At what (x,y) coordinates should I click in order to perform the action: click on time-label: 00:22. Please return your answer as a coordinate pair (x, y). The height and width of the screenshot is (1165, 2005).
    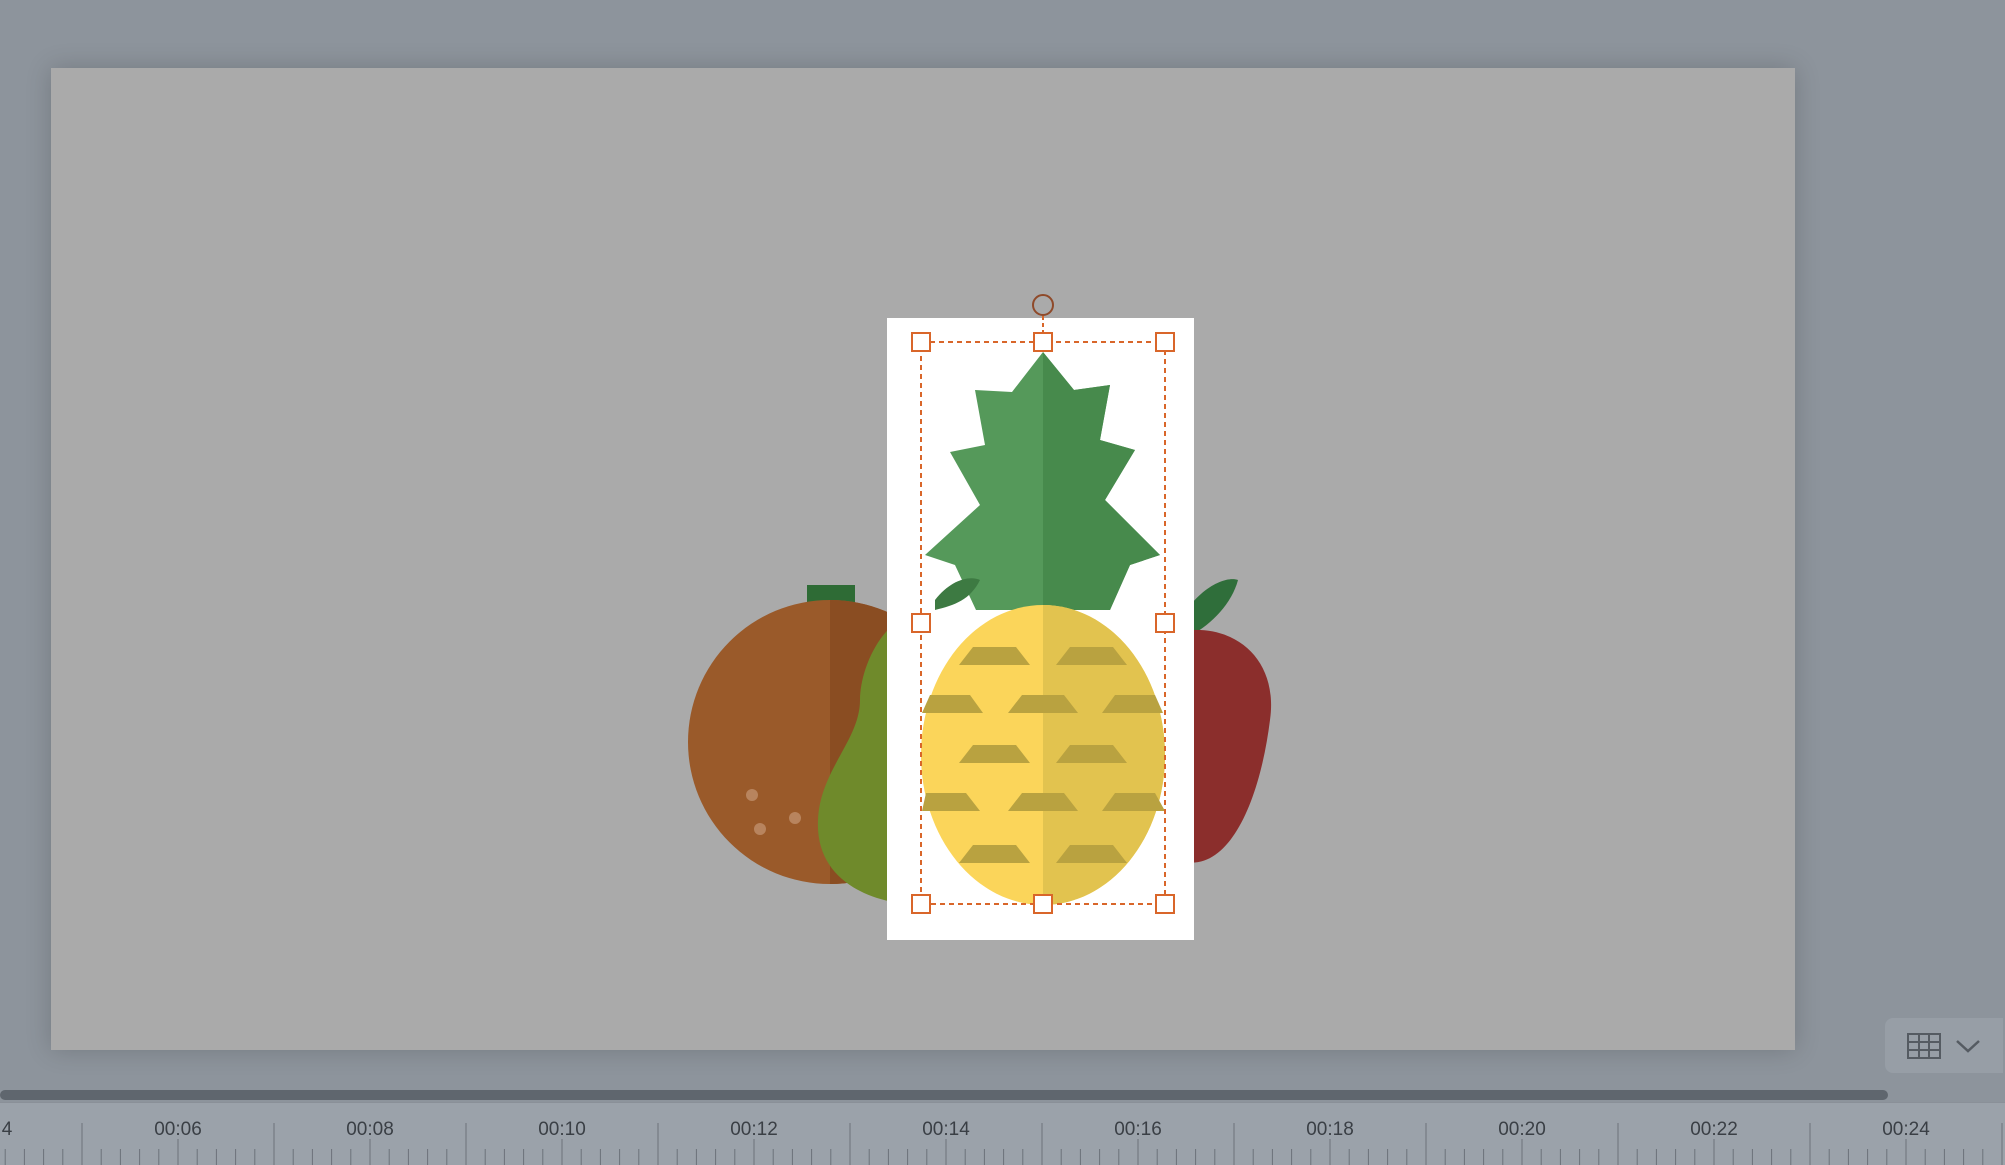
    Looking at the image, I should click on (1714, 1129).